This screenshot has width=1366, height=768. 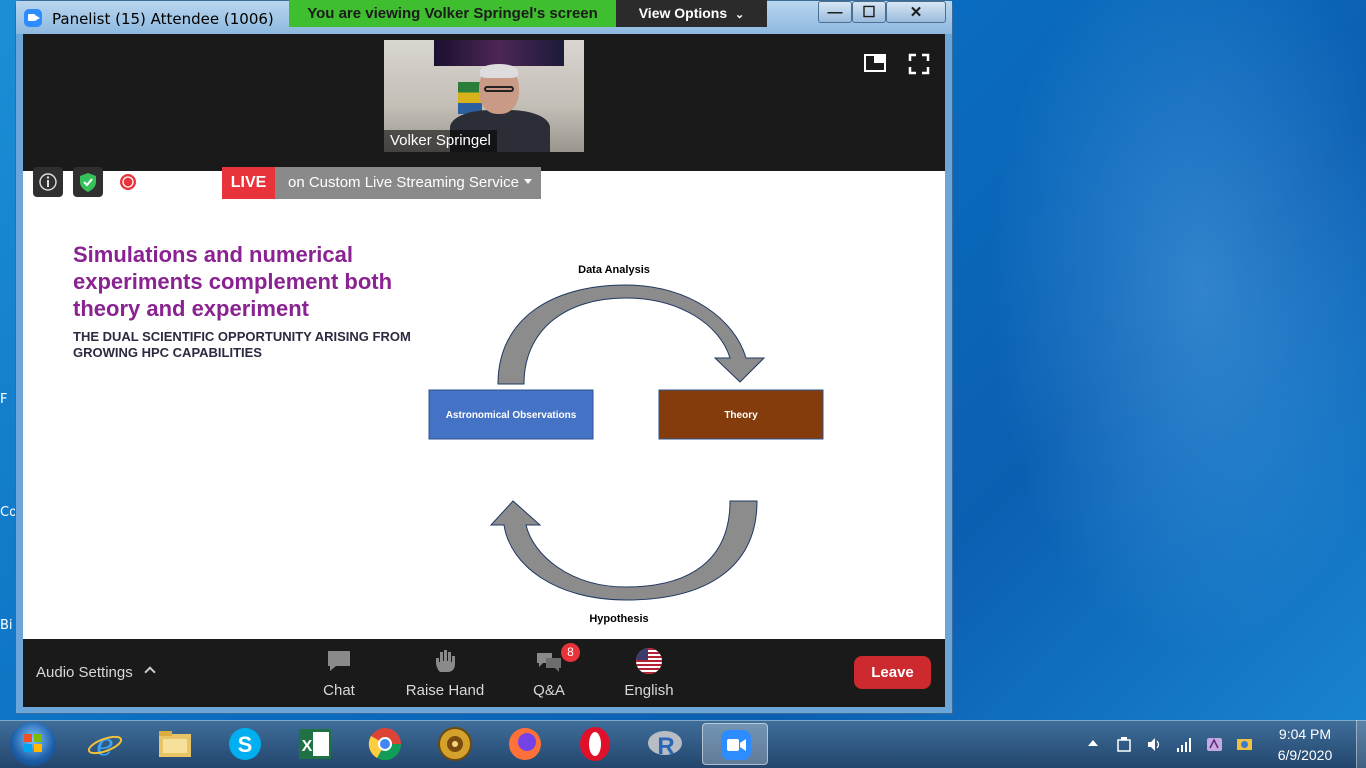 I want to click on encryption-button, so click(x=88, y=182).